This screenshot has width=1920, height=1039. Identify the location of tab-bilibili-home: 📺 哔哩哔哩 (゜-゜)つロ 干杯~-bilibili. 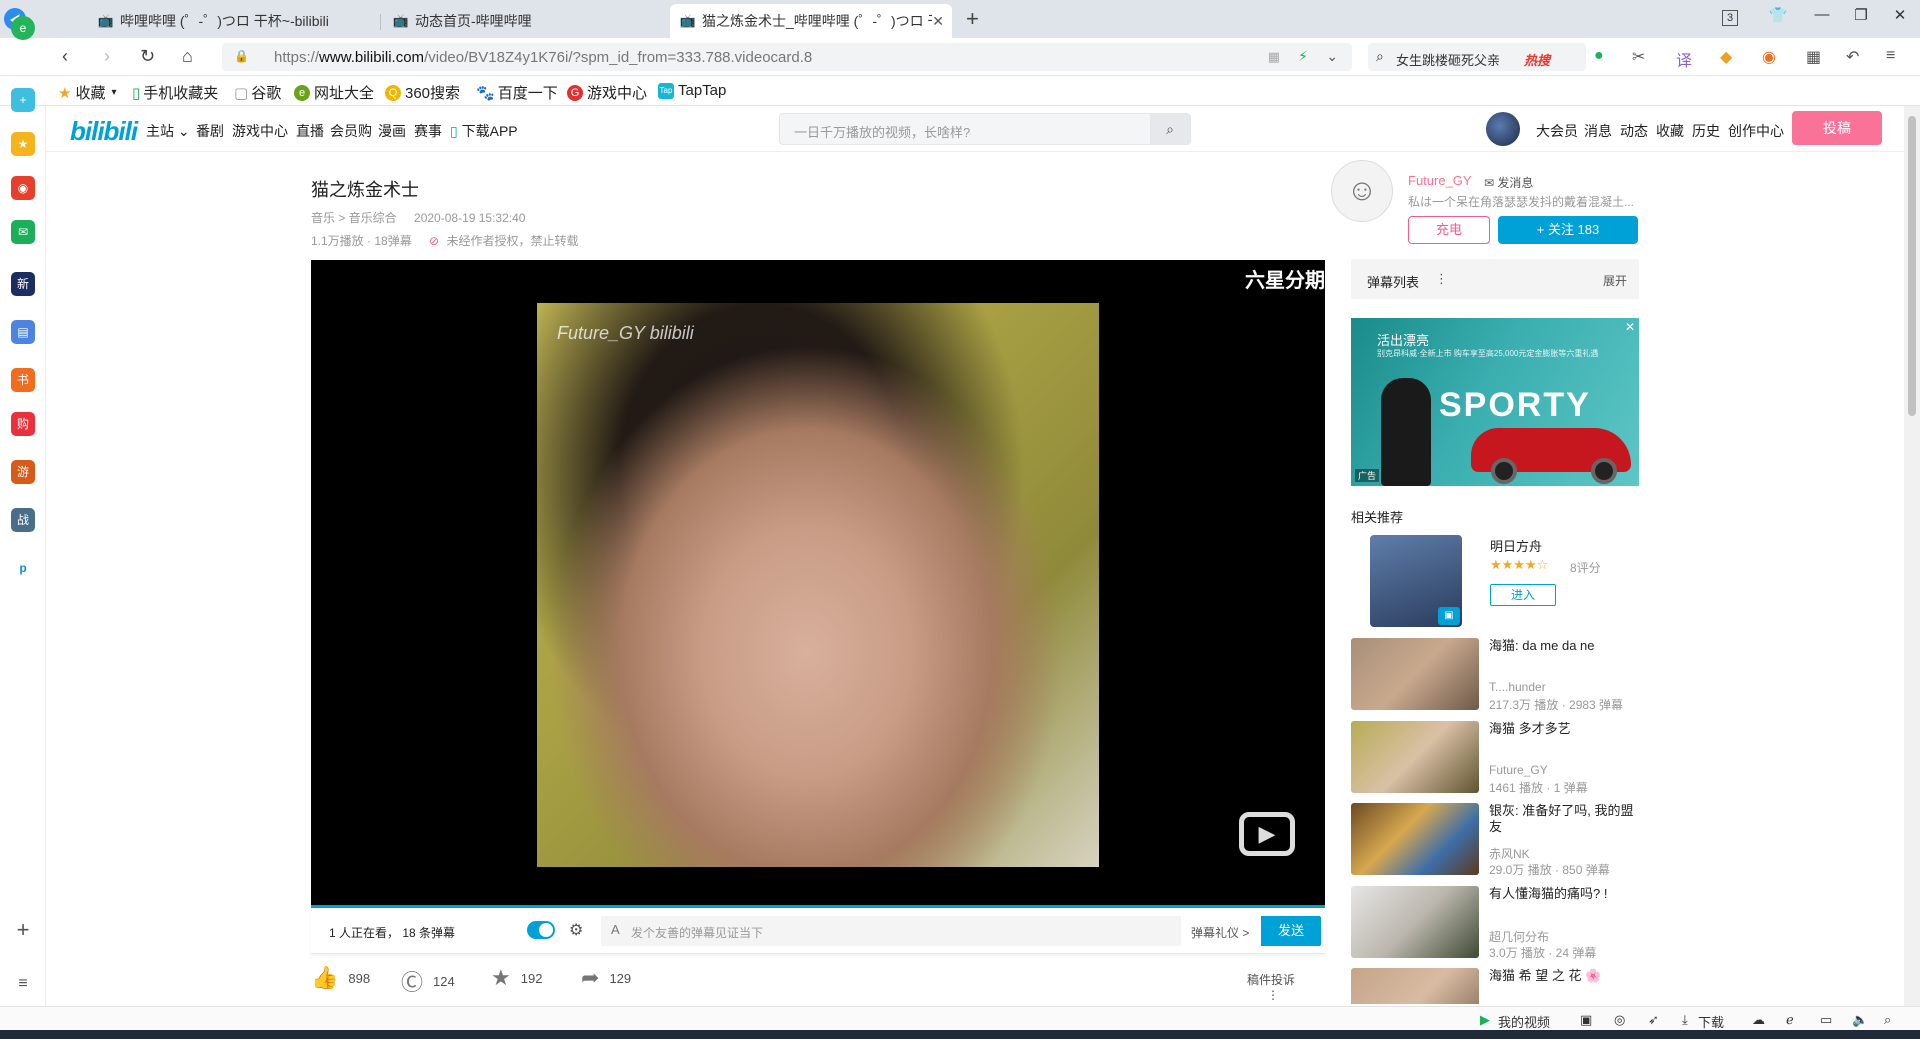
(233, 21).